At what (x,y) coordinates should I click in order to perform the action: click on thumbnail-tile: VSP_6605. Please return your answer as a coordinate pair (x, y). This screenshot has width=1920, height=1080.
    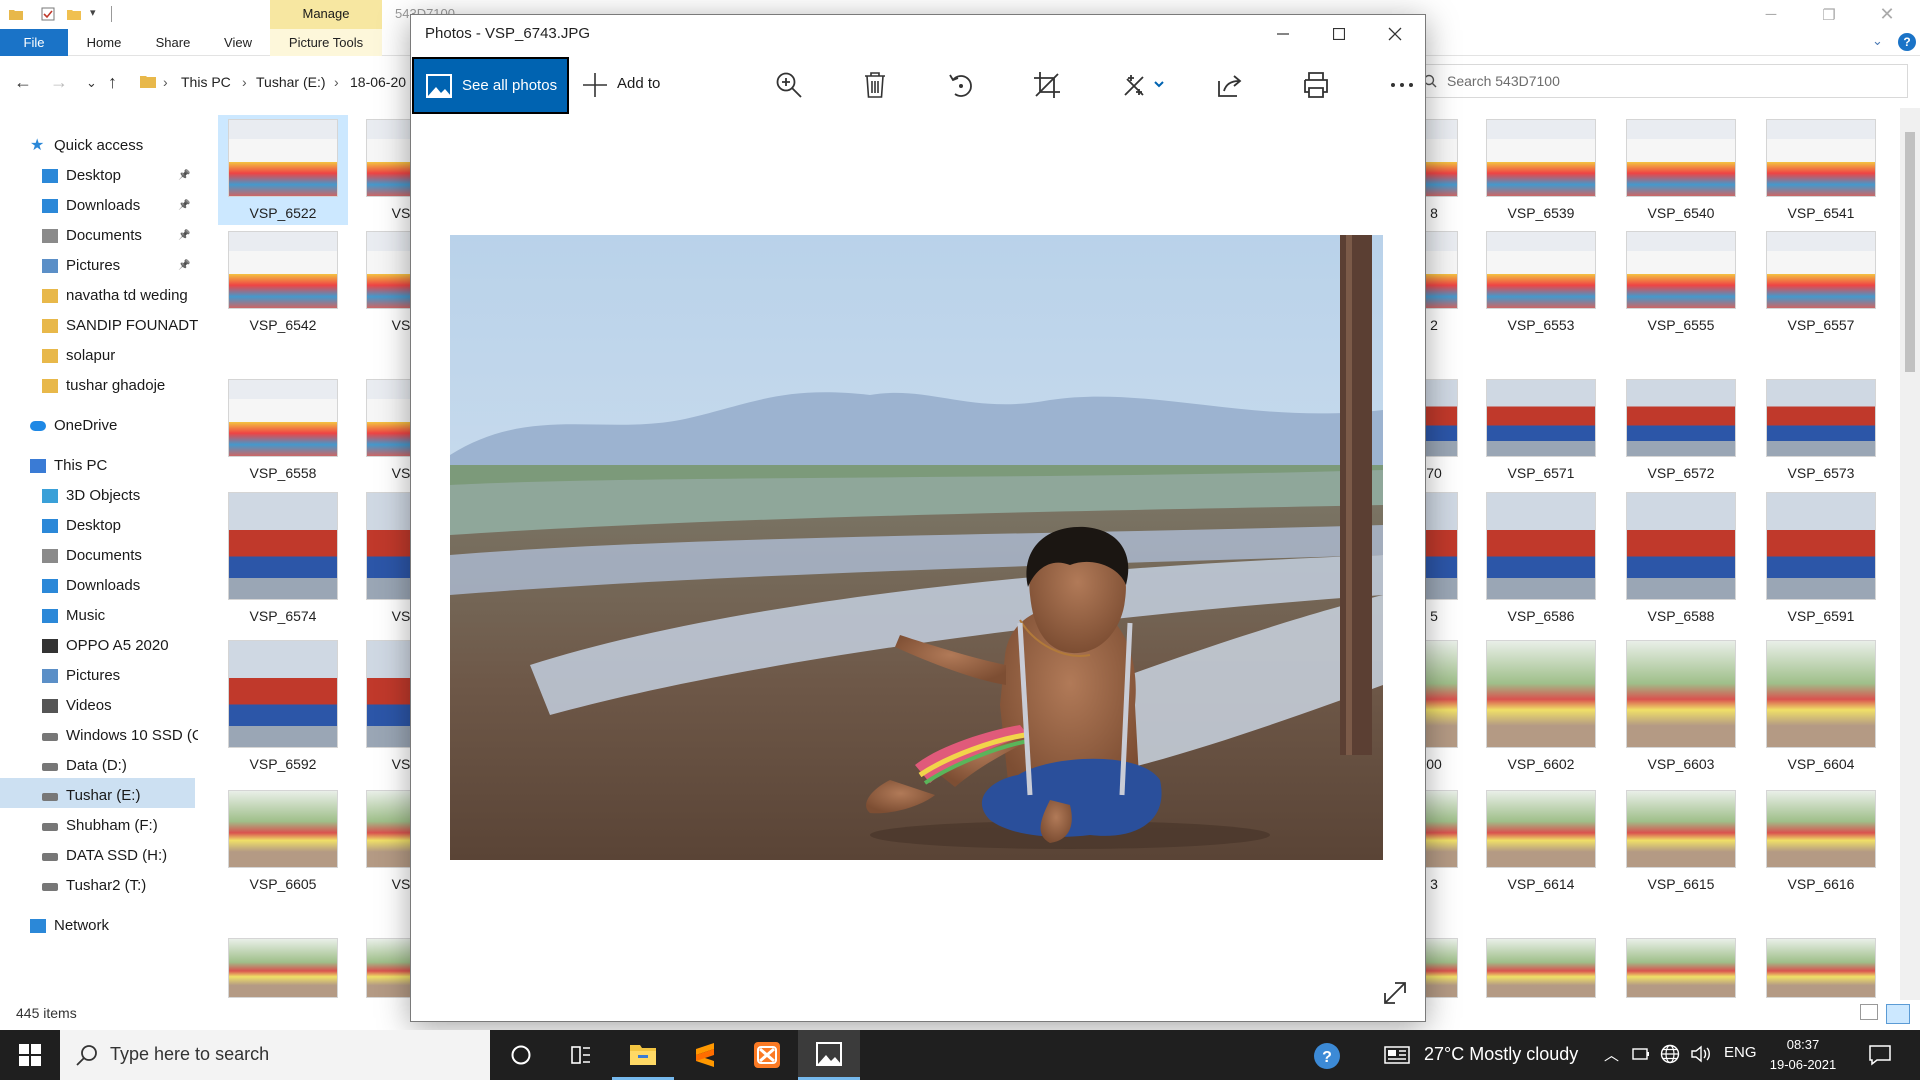
    Looking at the image, I should click on (283, 841).